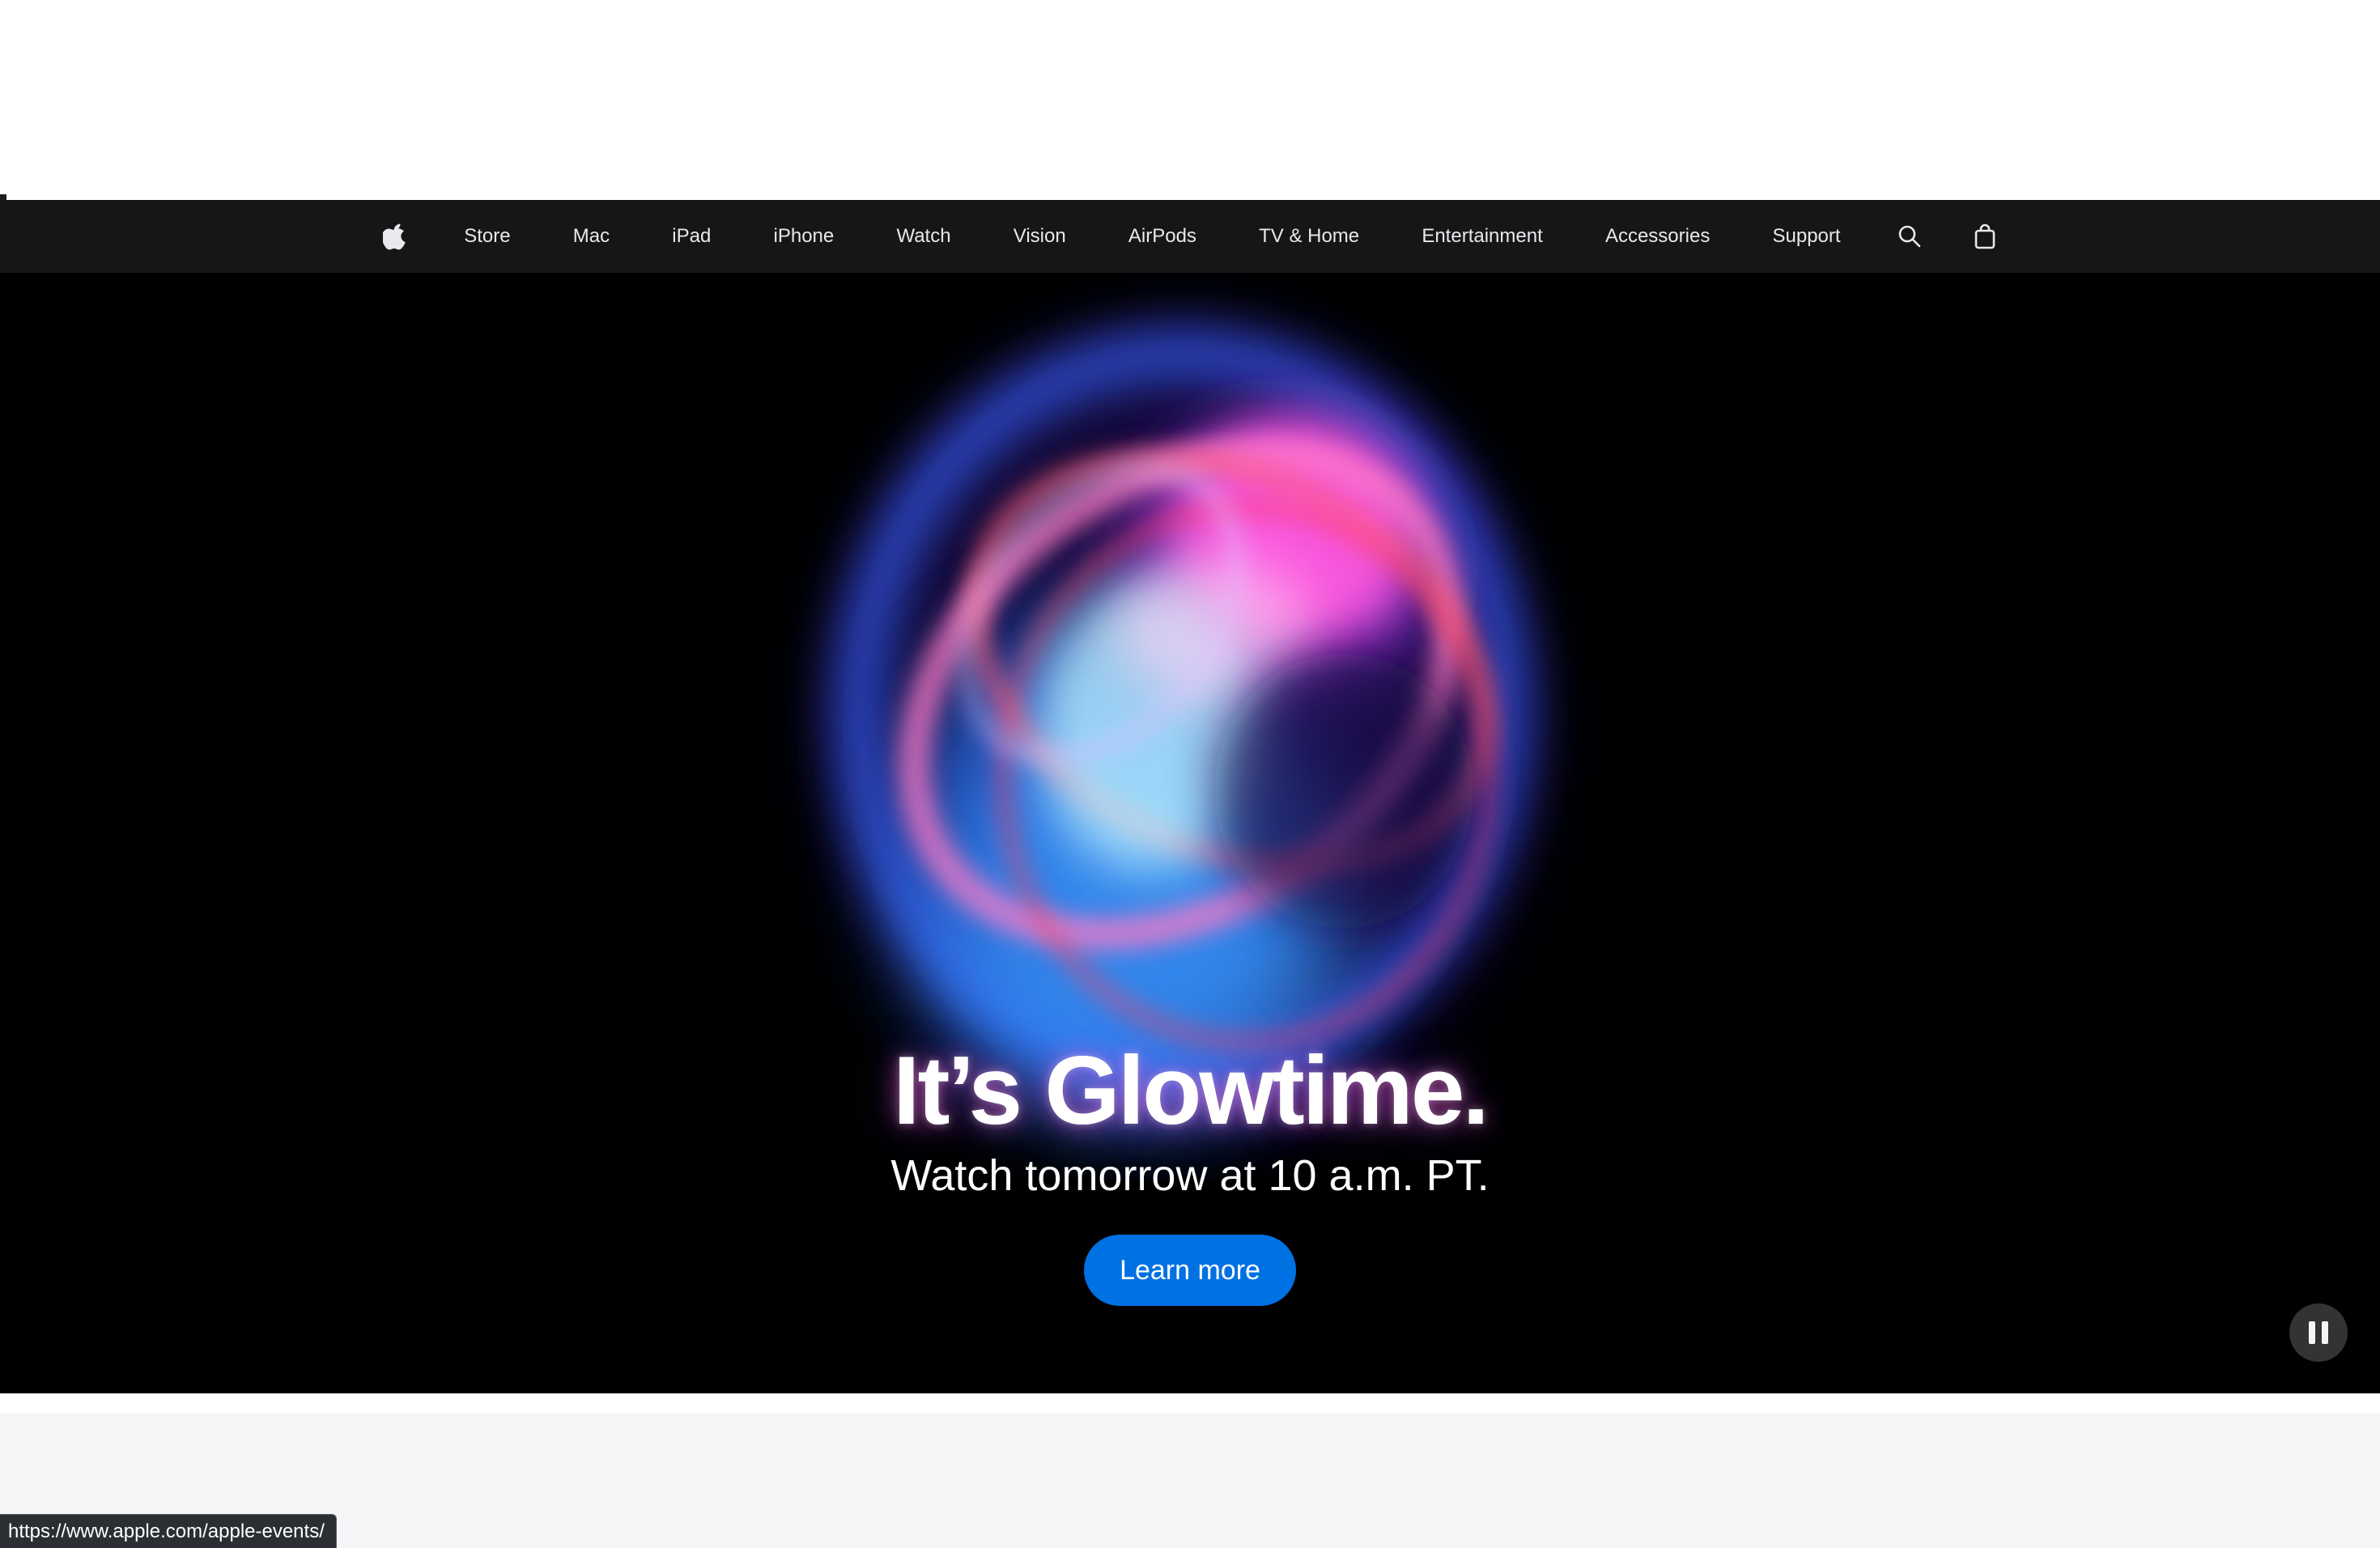 The image size is (2380, 1548). I want to click on nav-item-support: Support, so click(1807, 237).